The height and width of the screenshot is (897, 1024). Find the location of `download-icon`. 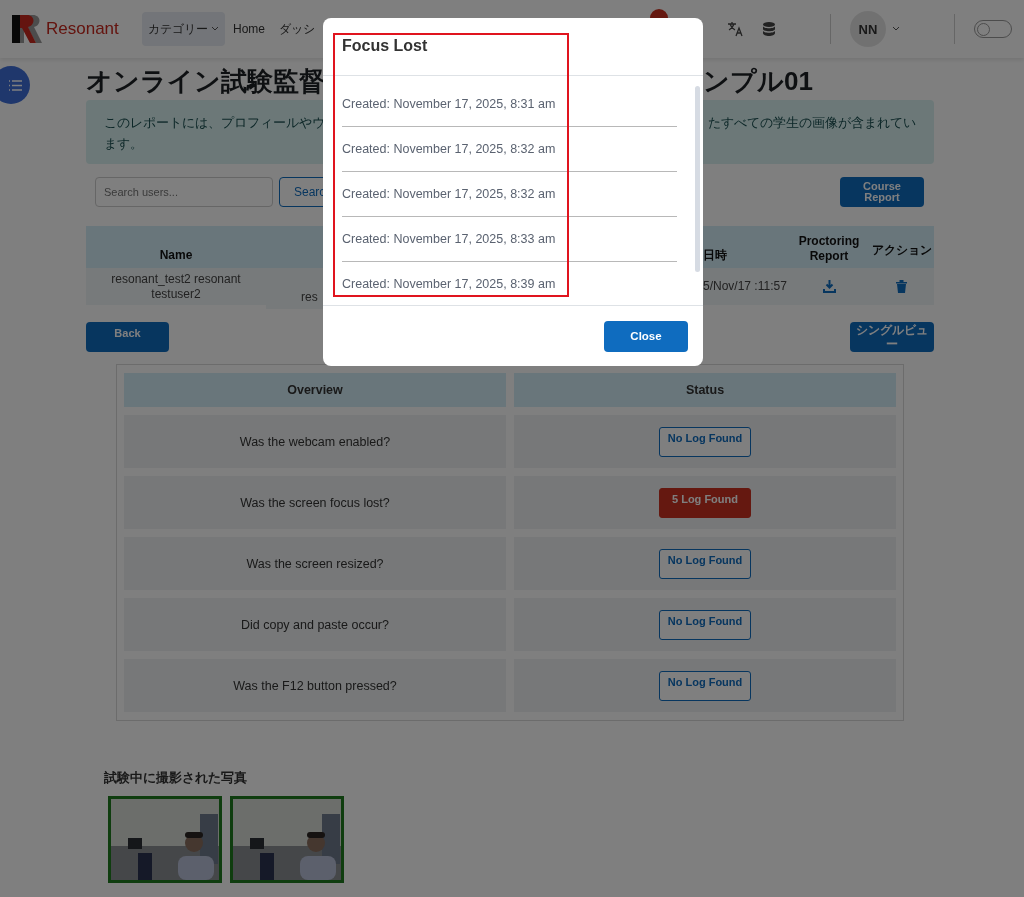

download-icon is located at coordinates (829, 286).